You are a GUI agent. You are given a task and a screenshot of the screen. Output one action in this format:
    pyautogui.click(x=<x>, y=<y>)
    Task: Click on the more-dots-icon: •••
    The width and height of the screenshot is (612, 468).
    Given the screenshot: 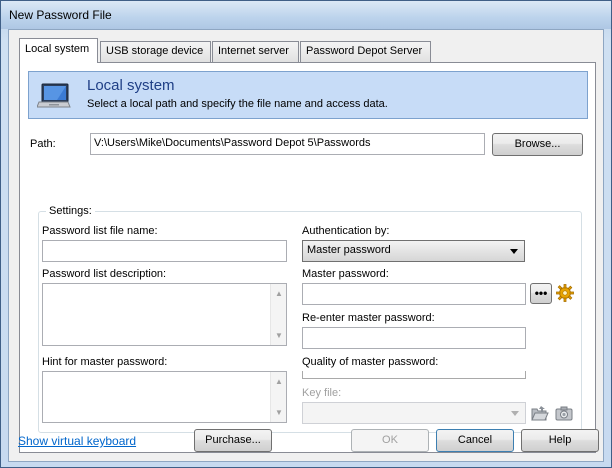 What is the action you would take?
    pyautogui.click(x=541, y=293)
    